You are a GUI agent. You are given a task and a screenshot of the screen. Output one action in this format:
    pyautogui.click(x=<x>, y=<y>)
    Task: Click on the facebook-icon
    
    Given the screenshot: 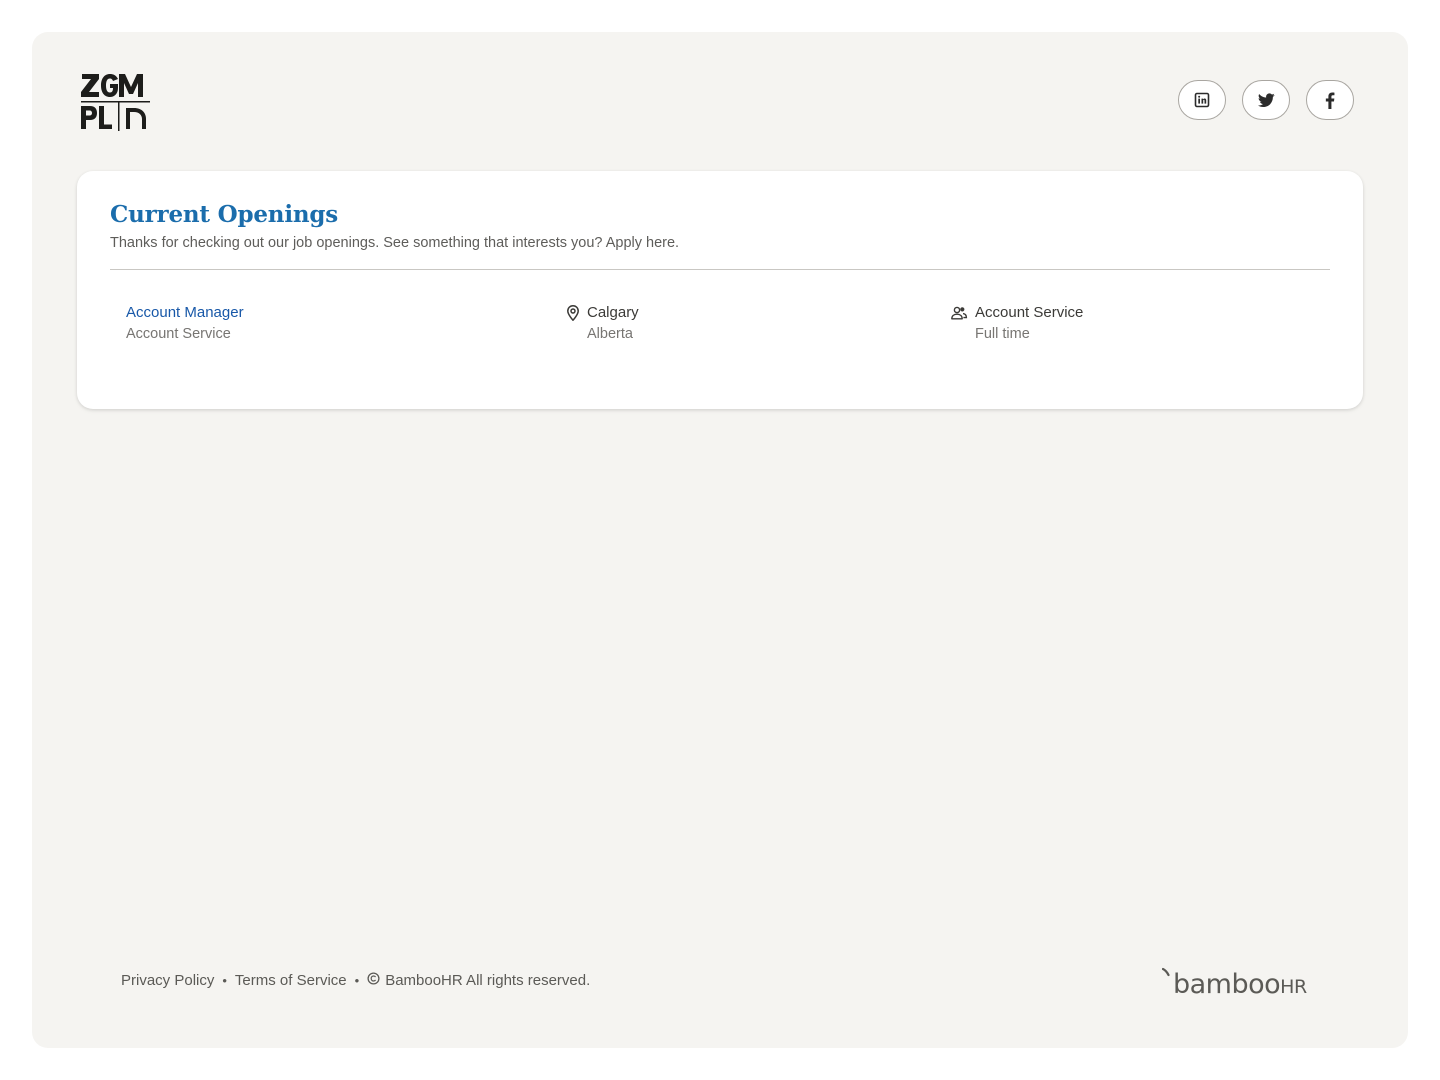 What is the action you would take?
    pyautogui.click(x=1330, y=100)
    